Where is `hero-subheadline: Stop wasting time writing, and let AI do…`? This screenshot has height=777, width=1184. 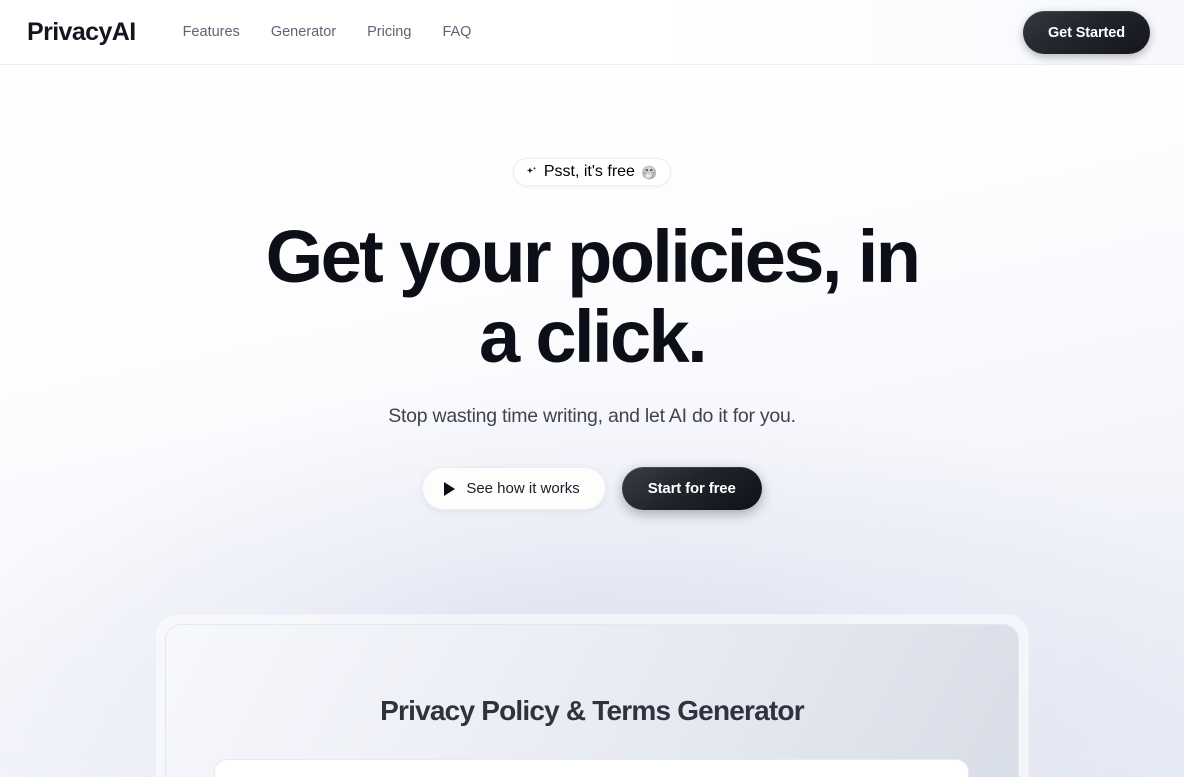
hero-subheadline: Stop wasting time writing, and let AI do… is located at coordinates (592, 416).